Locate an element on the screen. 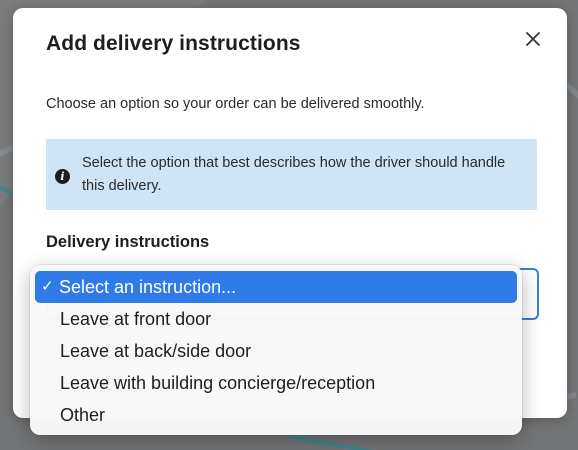 Image resolution: width=578 pixels, height=450 pixels. check-icon: ✓ is located at coordinates (47, 286).